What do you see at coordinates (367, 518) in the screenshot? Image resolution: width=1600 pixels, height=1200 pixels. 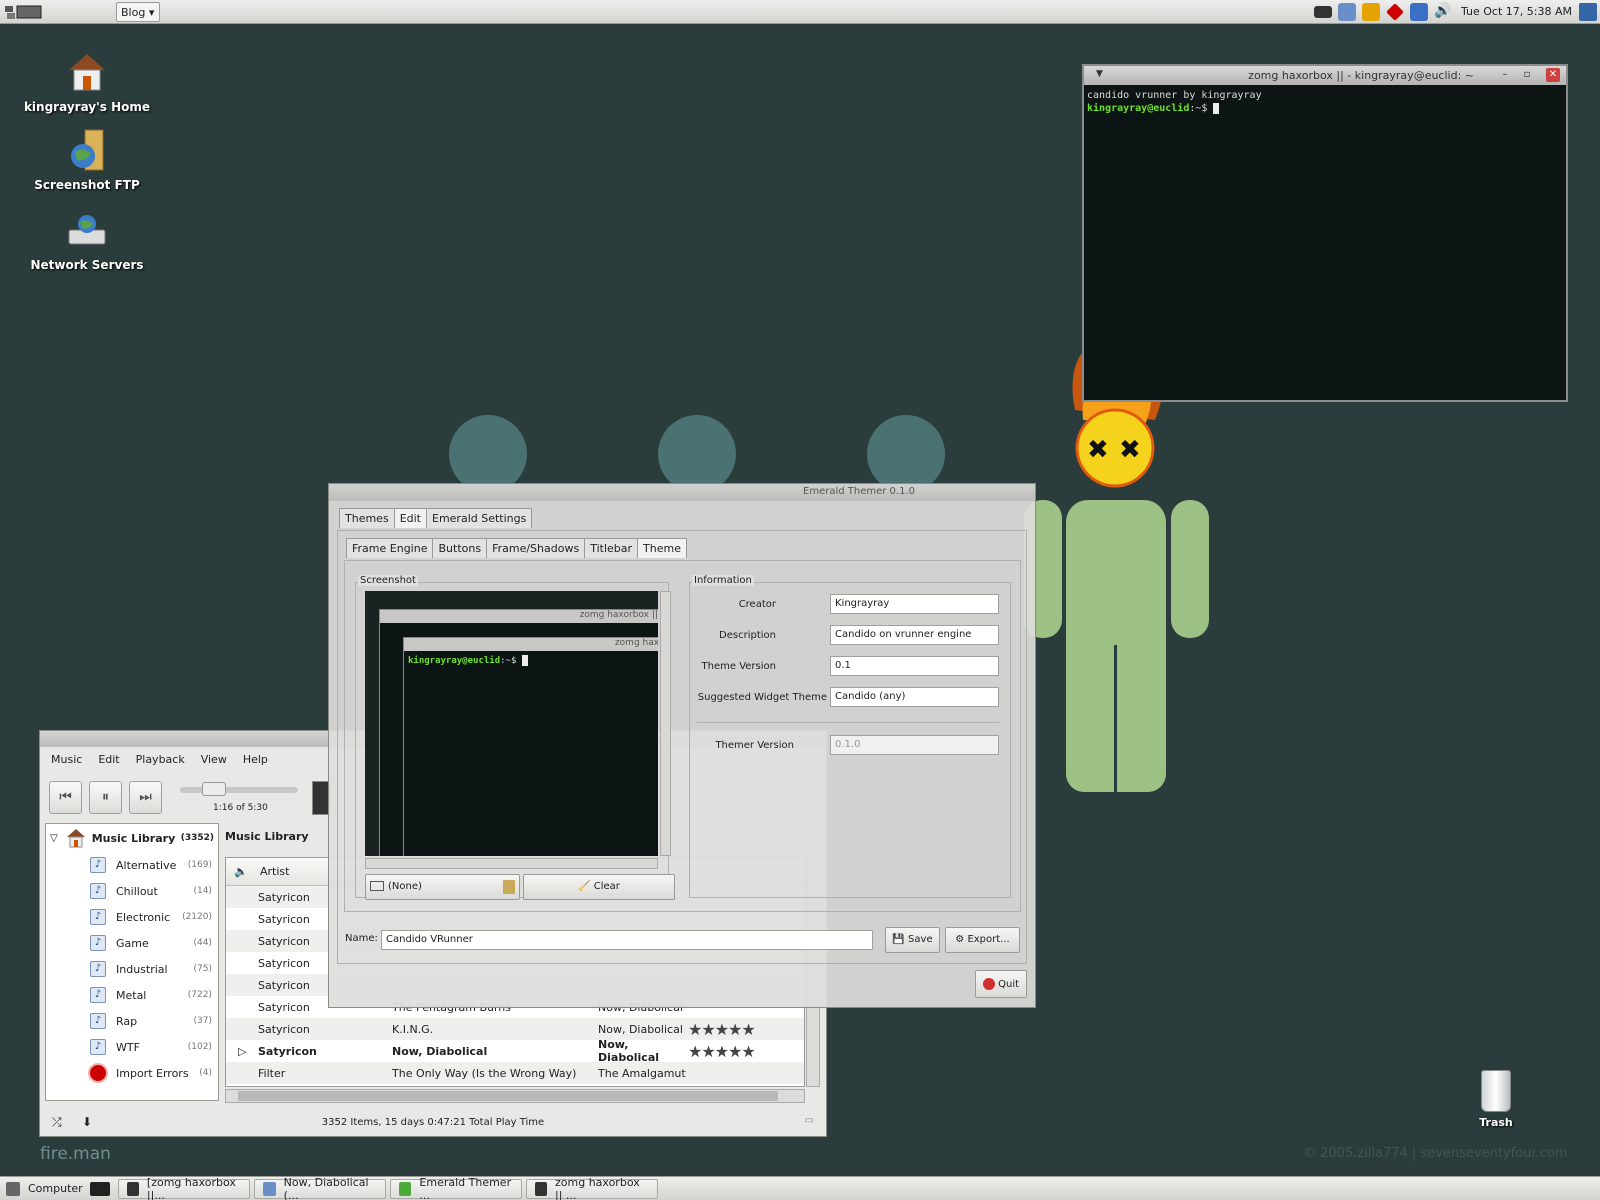 I see `tab-themes: Themes` at bounding box center [367, 518].